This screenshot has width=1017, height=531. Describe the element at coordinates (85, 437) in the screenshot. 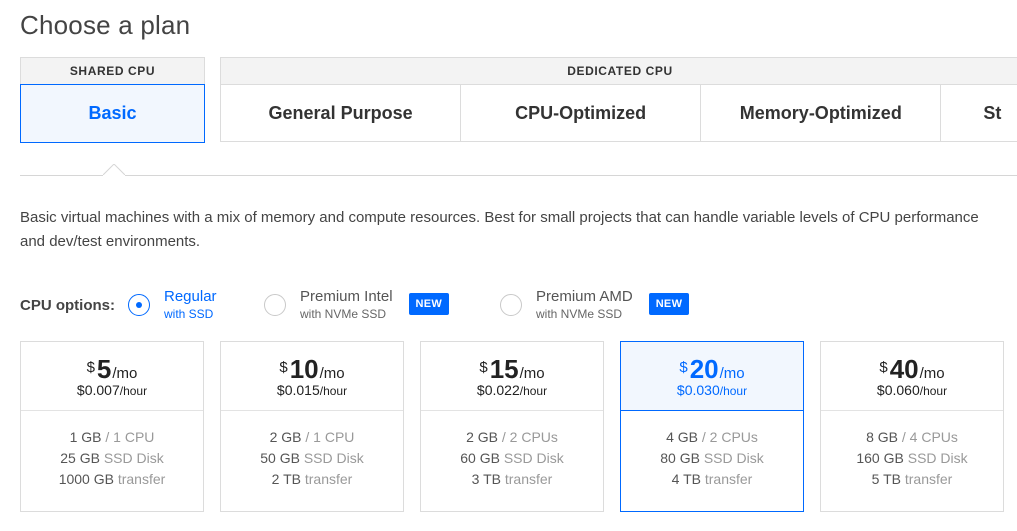

I see `spec-memory: 1 GB` at that location.